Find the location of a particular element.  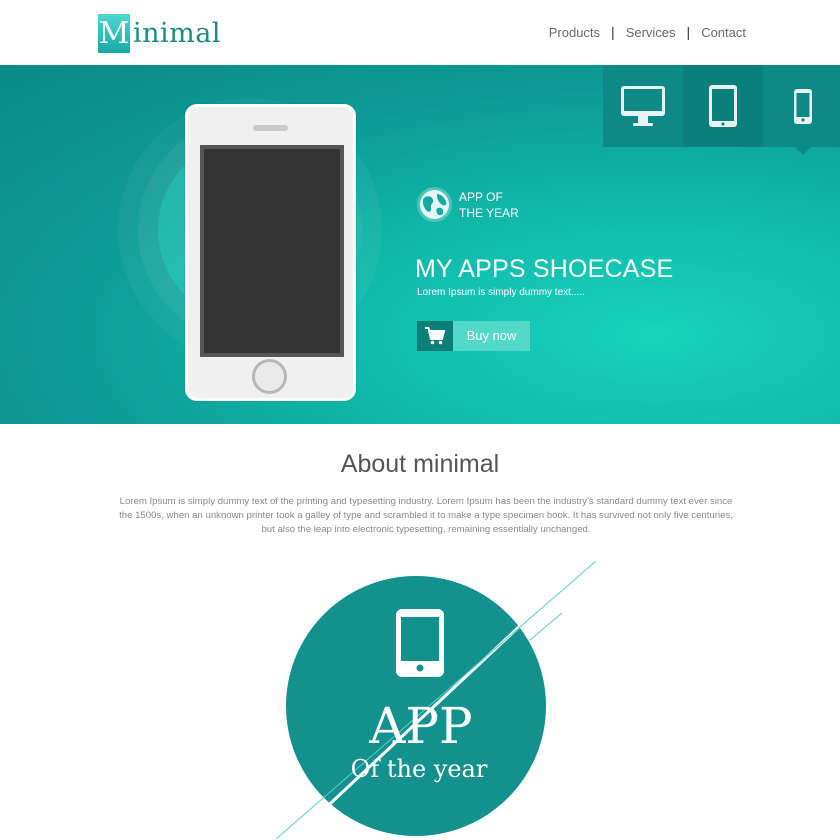

buy-now-button: Buy now is located at coordinates (473, 336).